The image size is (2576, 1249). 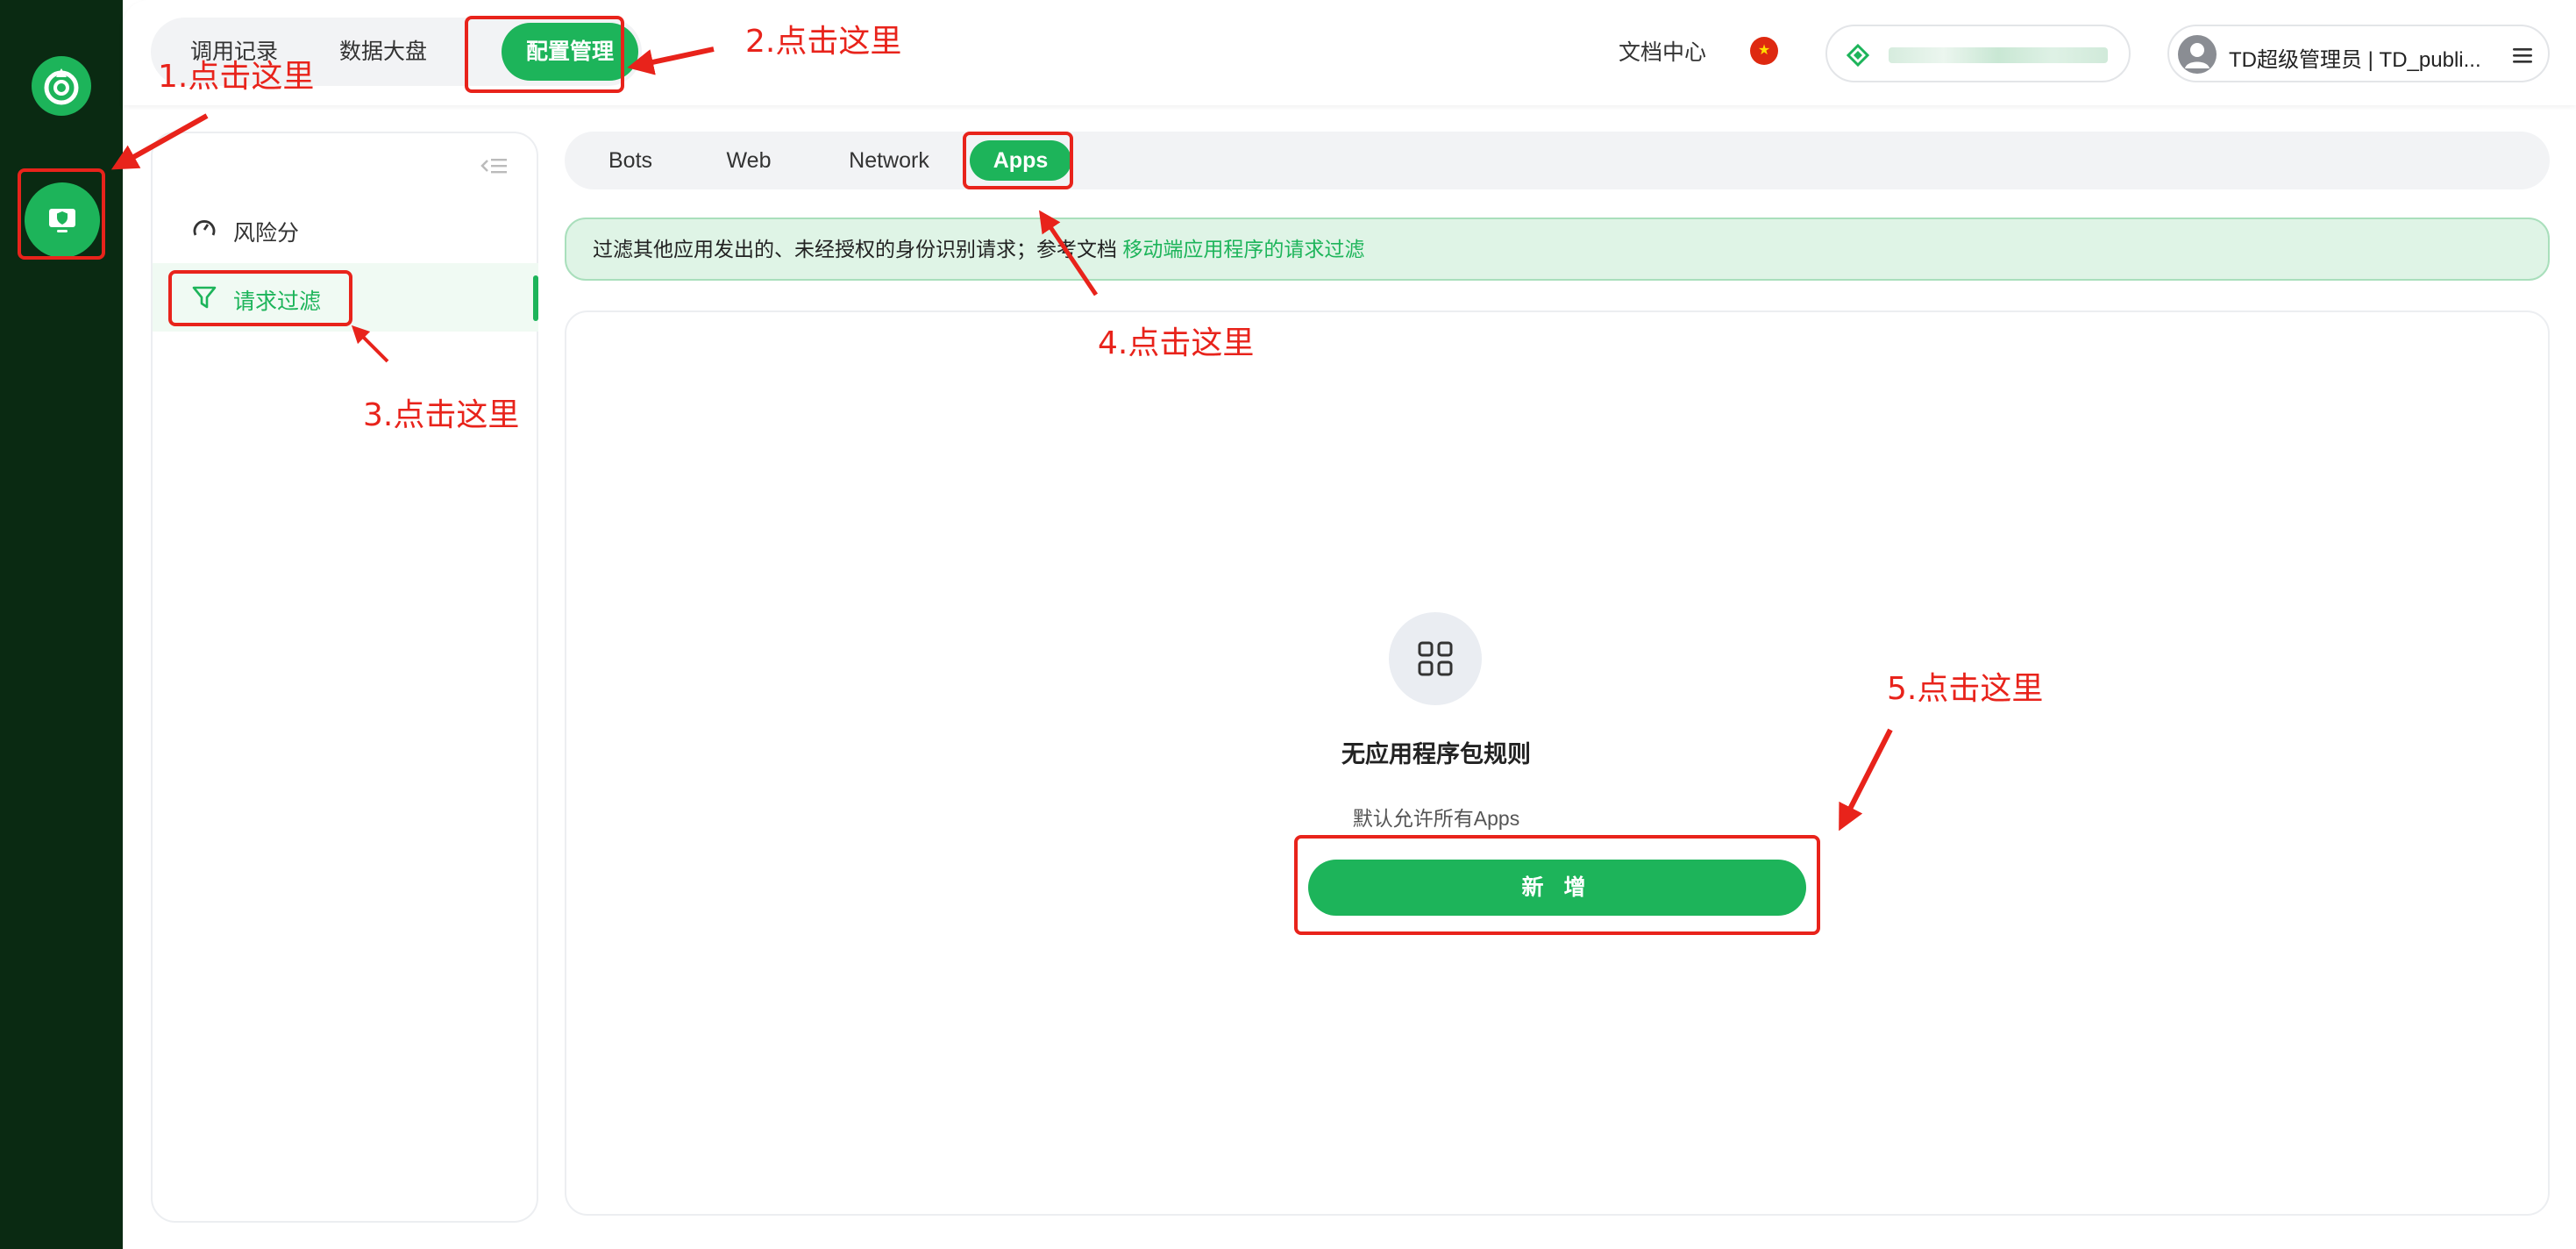 What do you see at coordinates (1965, 689) in the screenshot?
I see `annotation-label-5: 5.点击这里` at bounding box center [1965, 689].